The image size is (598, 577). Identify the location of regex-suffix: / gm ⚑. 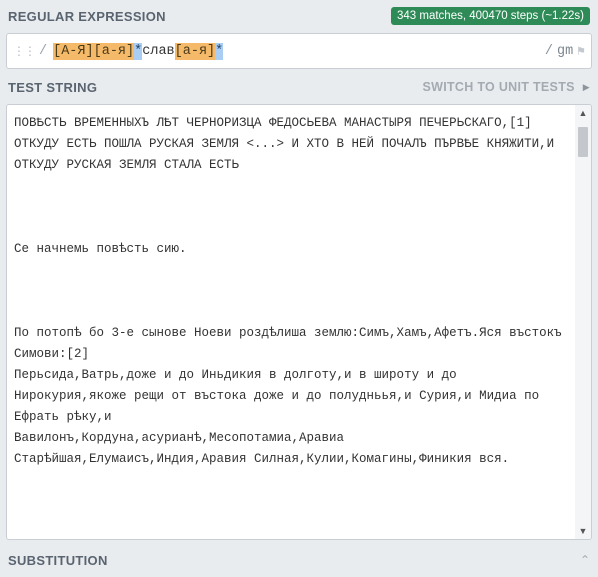
(565, 51).